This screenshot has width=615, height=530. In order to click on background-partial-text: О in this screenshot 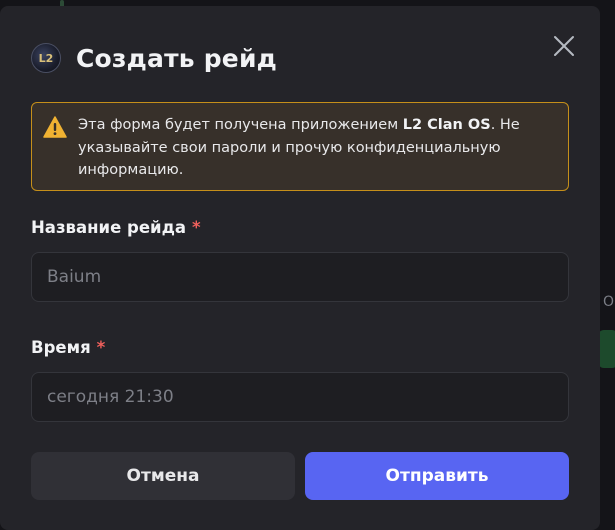, I will do `click(609, 302)`.